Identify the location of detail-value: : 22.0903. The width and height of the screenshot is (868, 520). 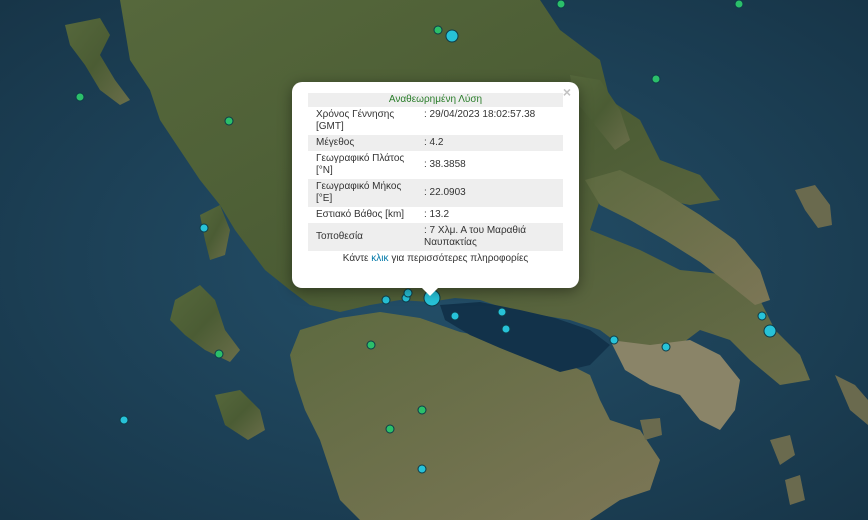
(491, 193).